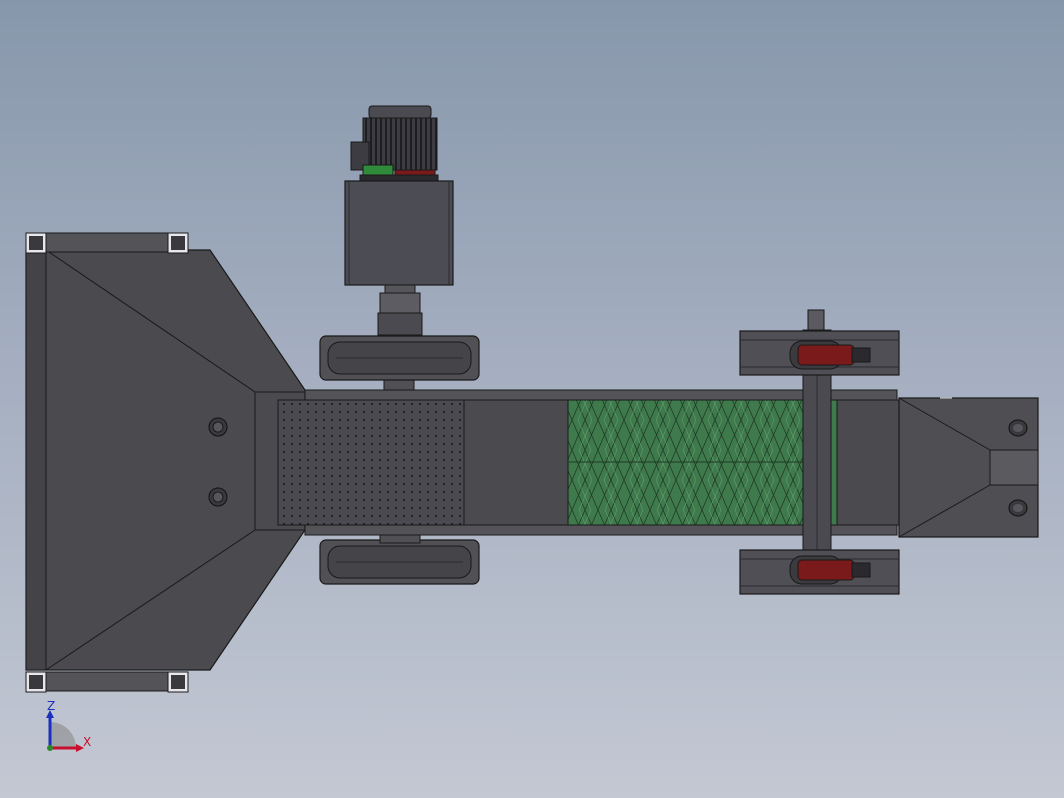 This screenshot has height=798, width=1064. Describe the element at coordinates (51, 706) in the screenshot. I see `z-axis-label: Z` at that location.